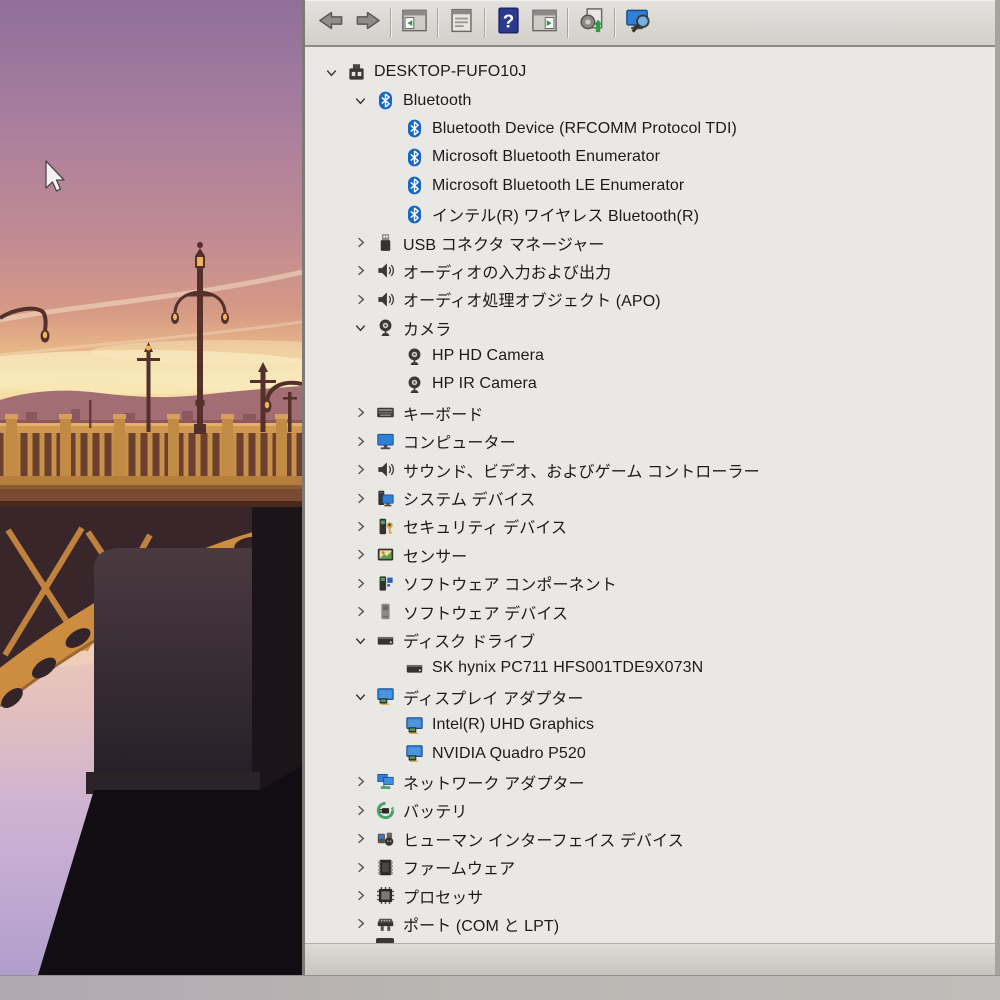 Image resolution: width=1000 pixels, height=1000 pixels. I want to click on tree-item: HP IR Camera, so click(650, 384).